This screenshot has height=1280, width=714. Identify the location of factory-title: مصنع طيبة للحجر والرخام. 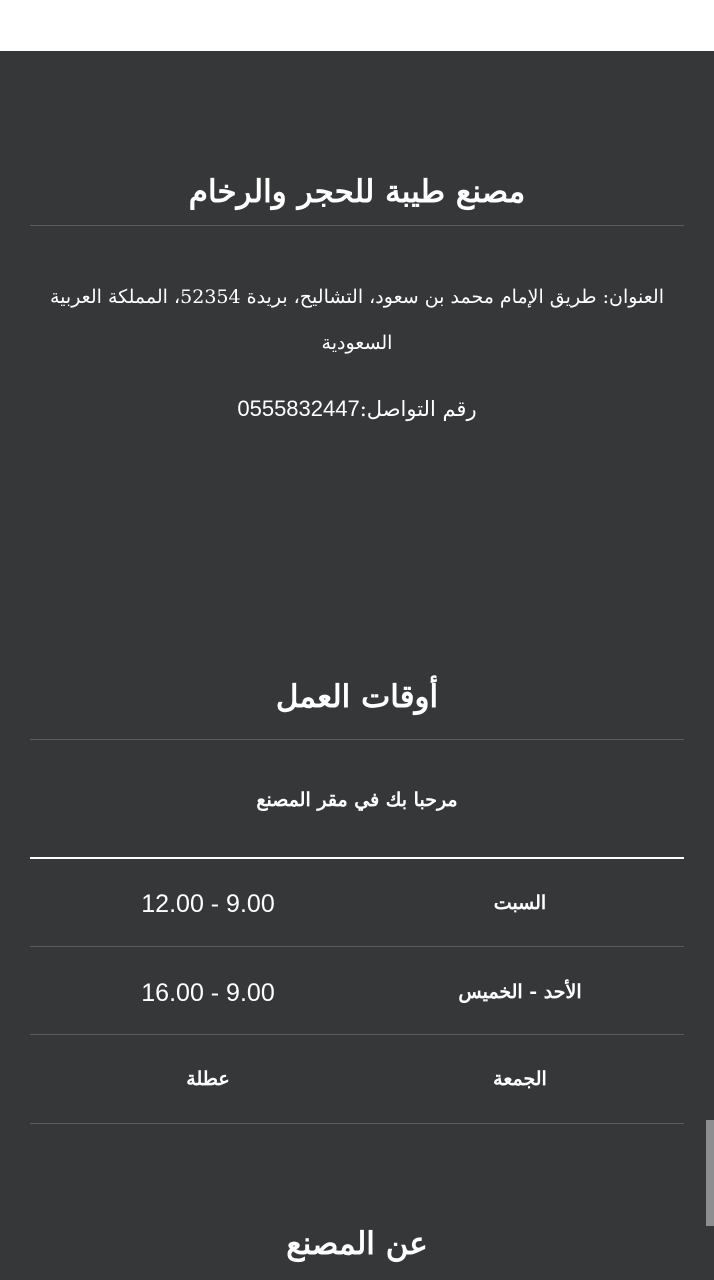
(357, 192).